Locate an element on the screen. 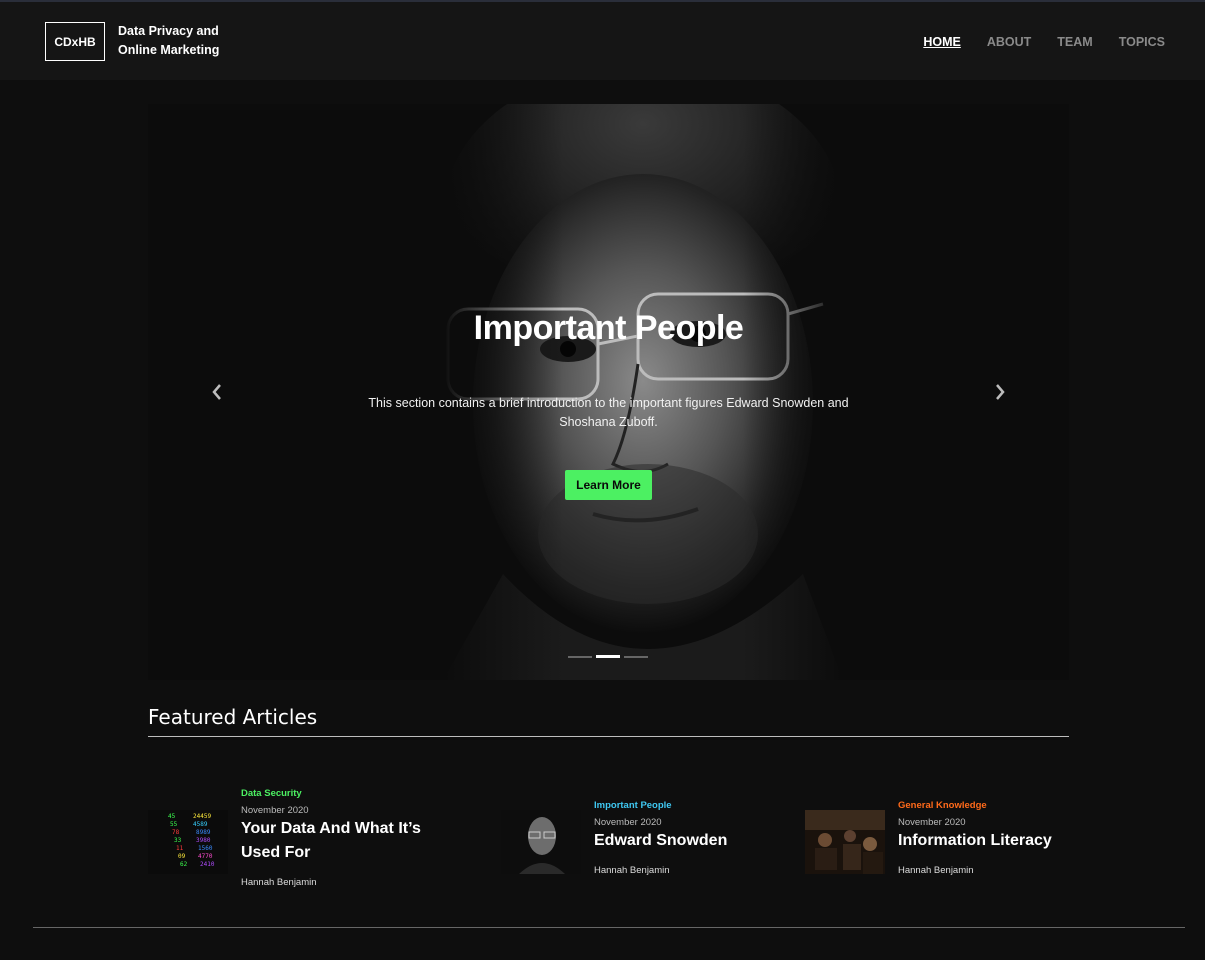 The width and height of the screenshot is (1205, 960). svg-text: 4589 is located at coordinates (200, 824).